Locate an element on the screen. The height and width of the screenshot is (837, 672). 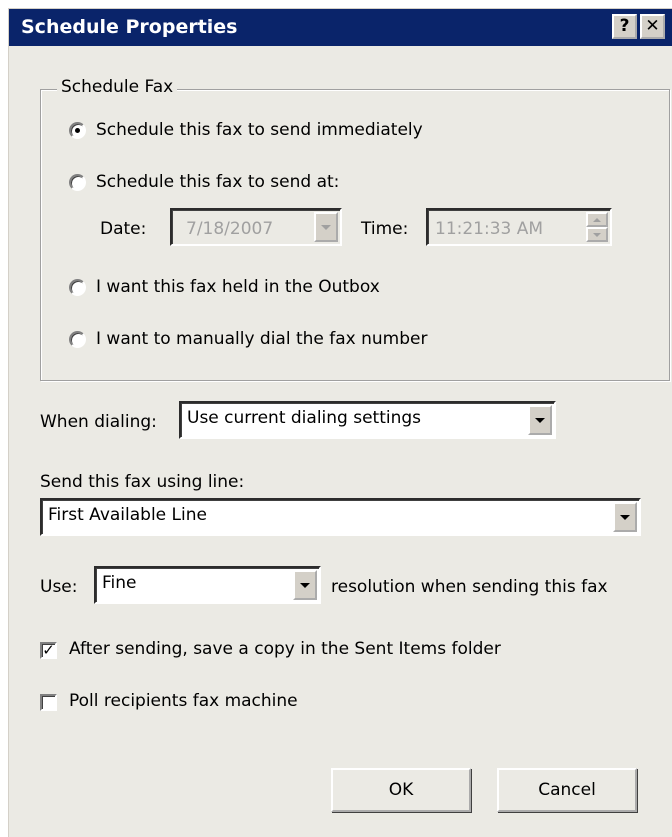
send-line-select: First Available Line is located at coordinates (340, 517).